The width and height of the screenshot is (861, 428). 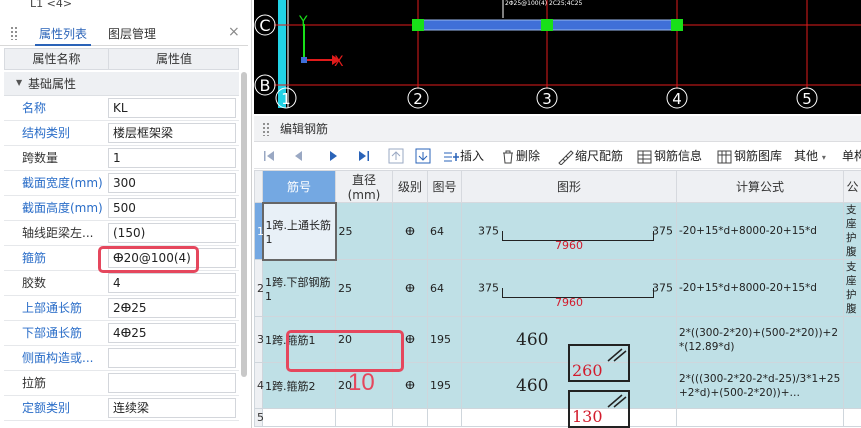 What do you see at coordinates (269, 156) in the screenshot?
I see `first-record-icon` at bounding box center [269, 156].